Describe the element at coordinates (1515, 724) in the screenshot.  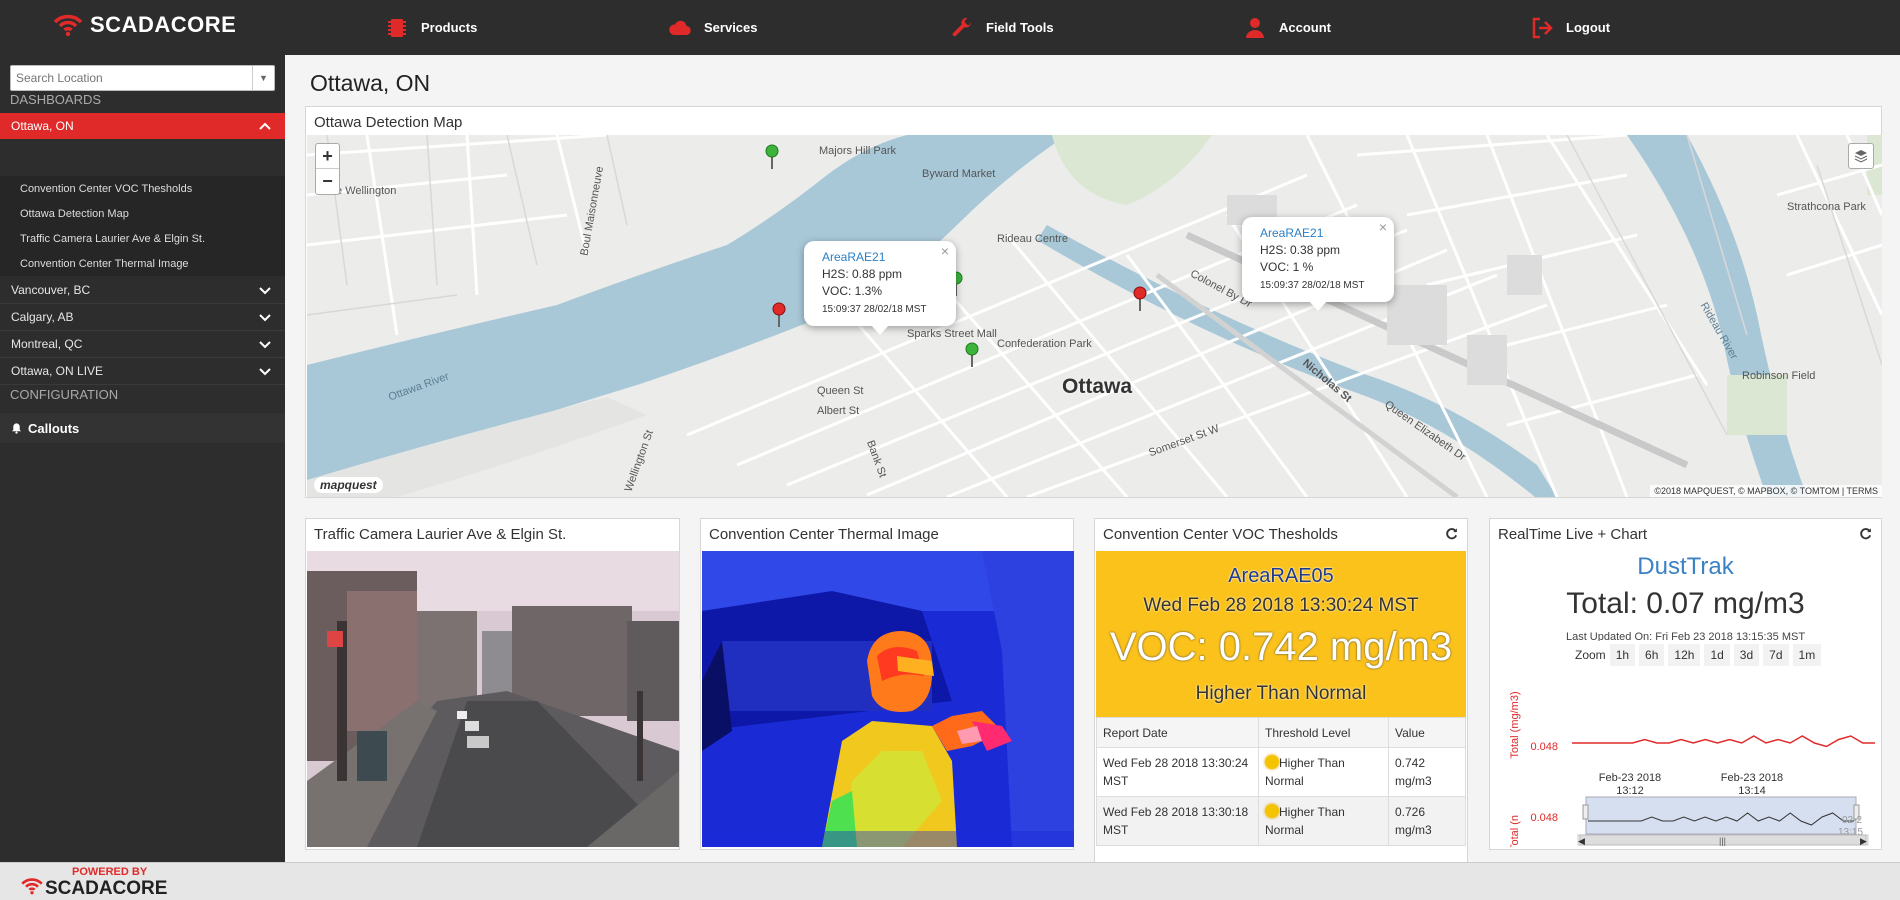
I see `y-axis-label: Total (mg/m3)` at that location.